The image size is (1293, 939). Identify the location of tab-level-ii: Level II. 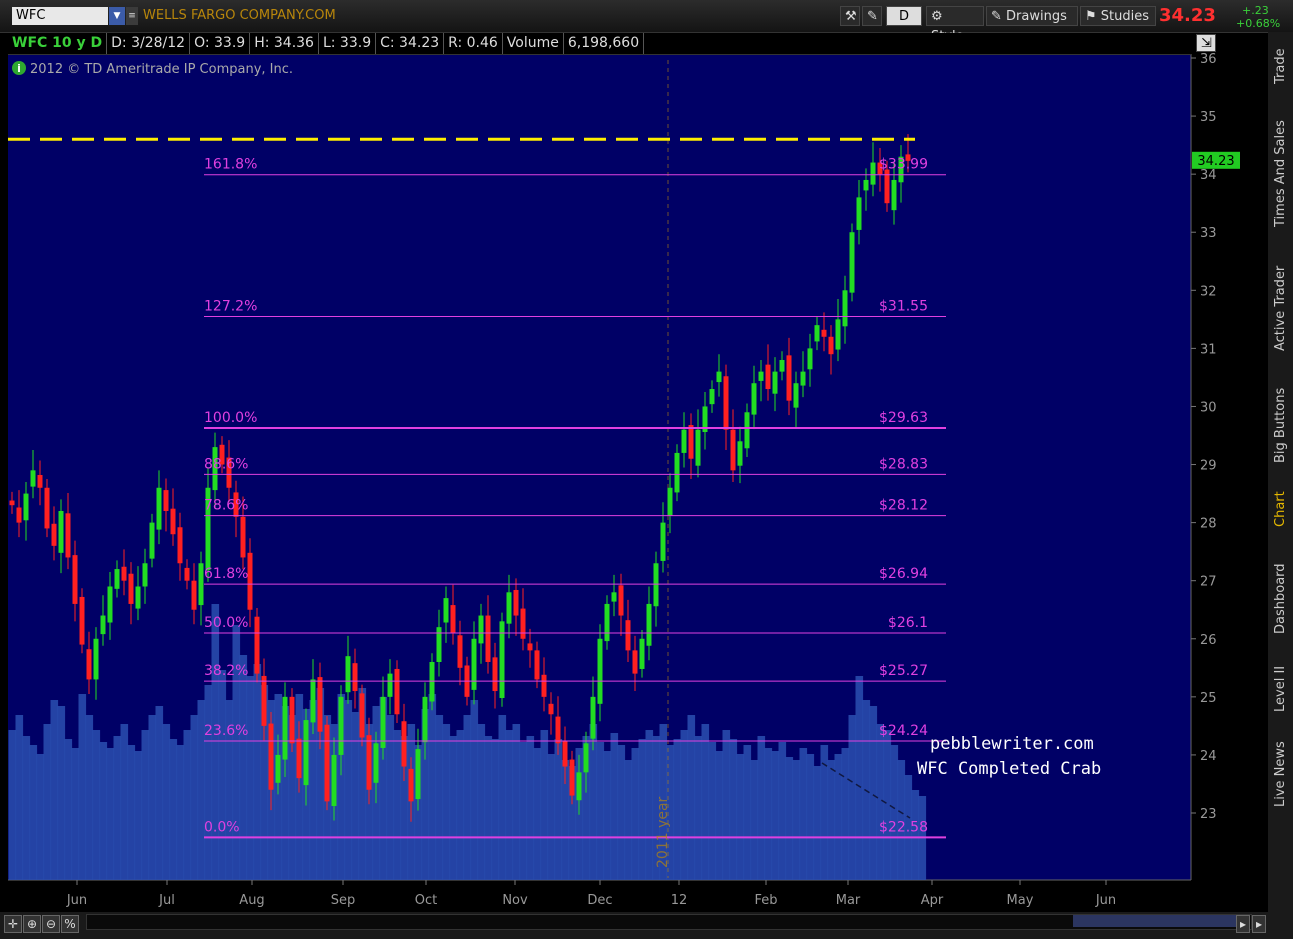
(1280, 689).